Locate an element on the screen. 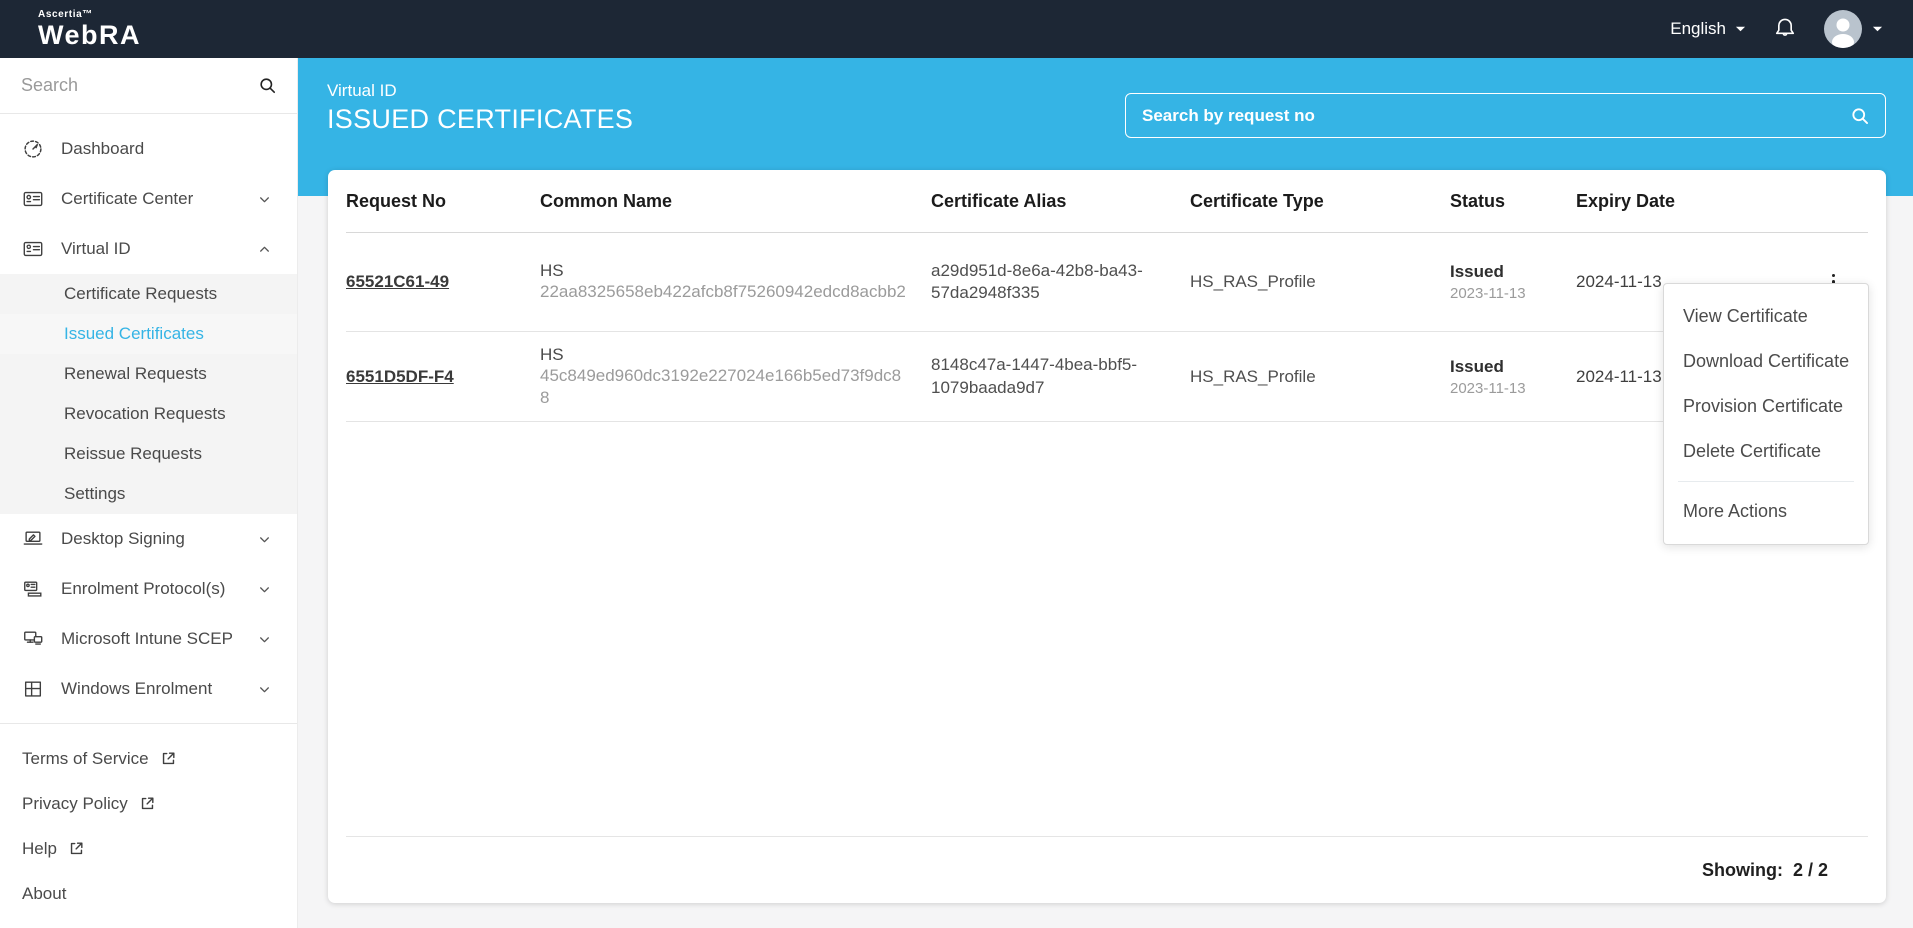 The height and width of the screenshot is (928, 1913). common-name-hash: 45c849ed960dc3192e227024e166b5ed73f9dc88 is located at coordinates (721, 386).